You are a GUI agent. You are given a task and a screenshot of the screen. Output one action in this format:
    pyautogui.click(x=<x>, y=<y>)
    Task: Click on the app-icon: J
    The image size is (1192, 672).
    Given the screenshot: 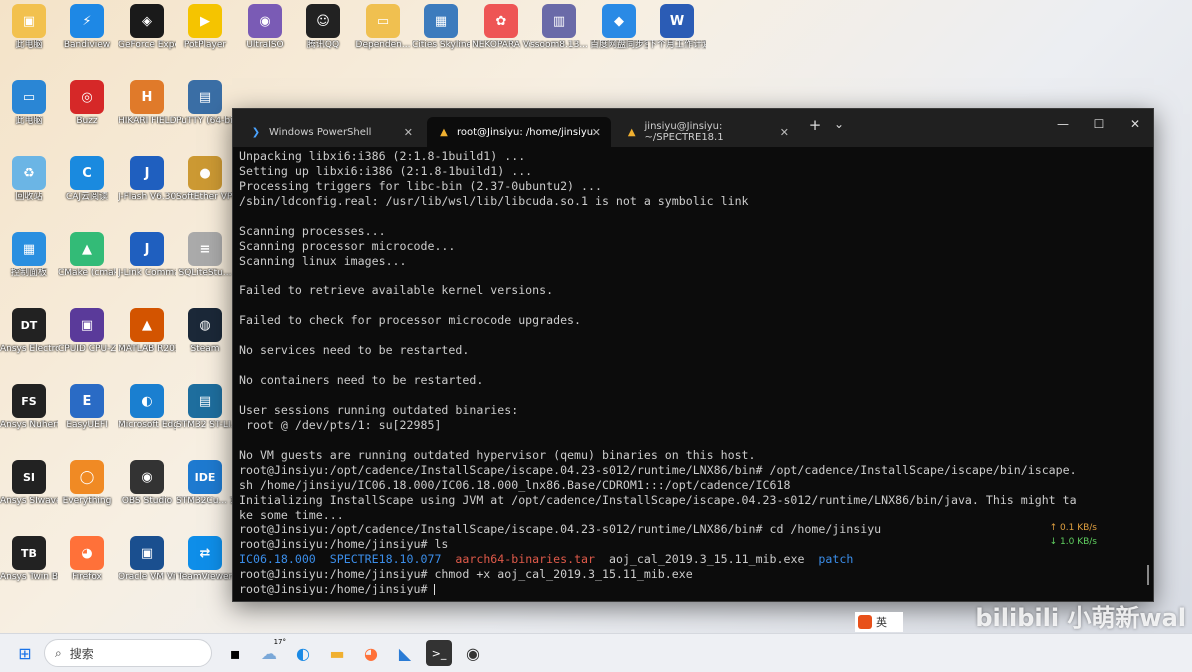 What is the action you would take?
    pyautogui.click(x=147, y=173)
    